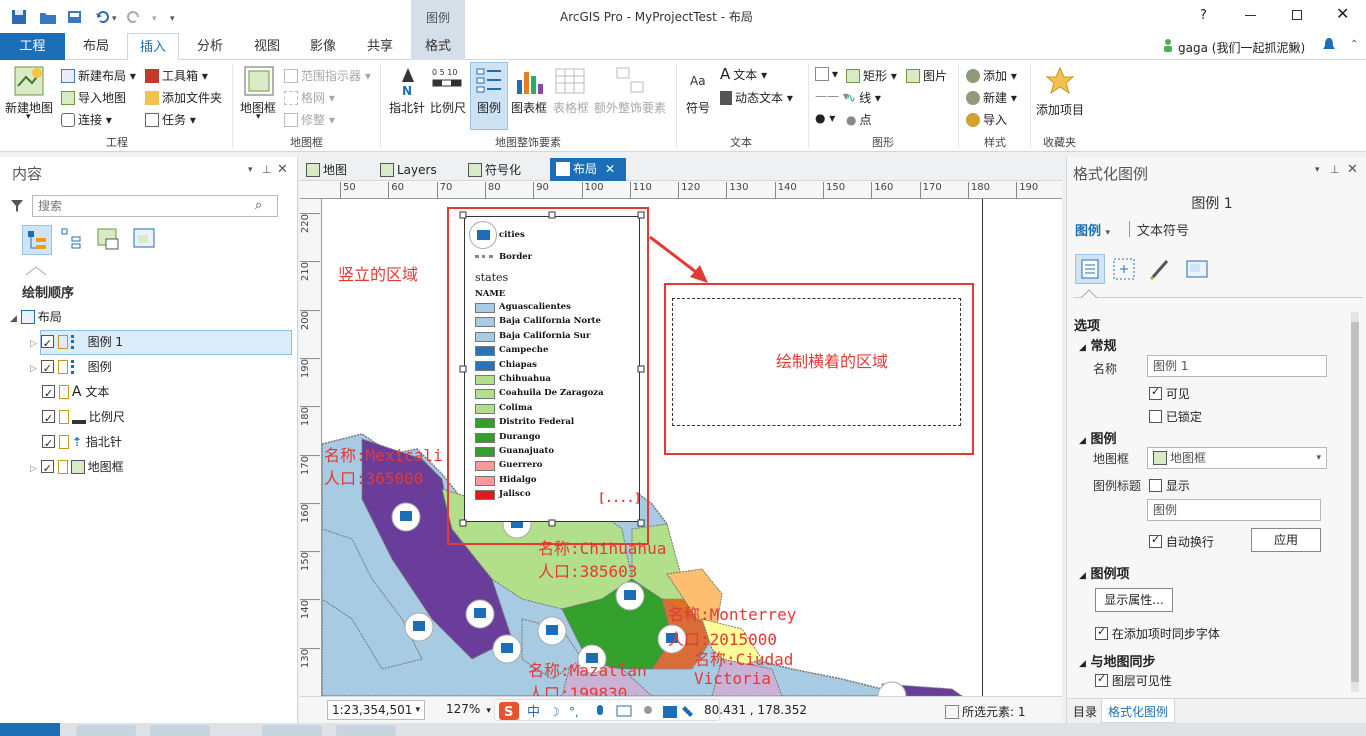 The height and width of the screenshot is (736, 1366). Describe the element at coordinates (1342, 13) in the screenshot. I see `close-window-button: ✕` at that location.